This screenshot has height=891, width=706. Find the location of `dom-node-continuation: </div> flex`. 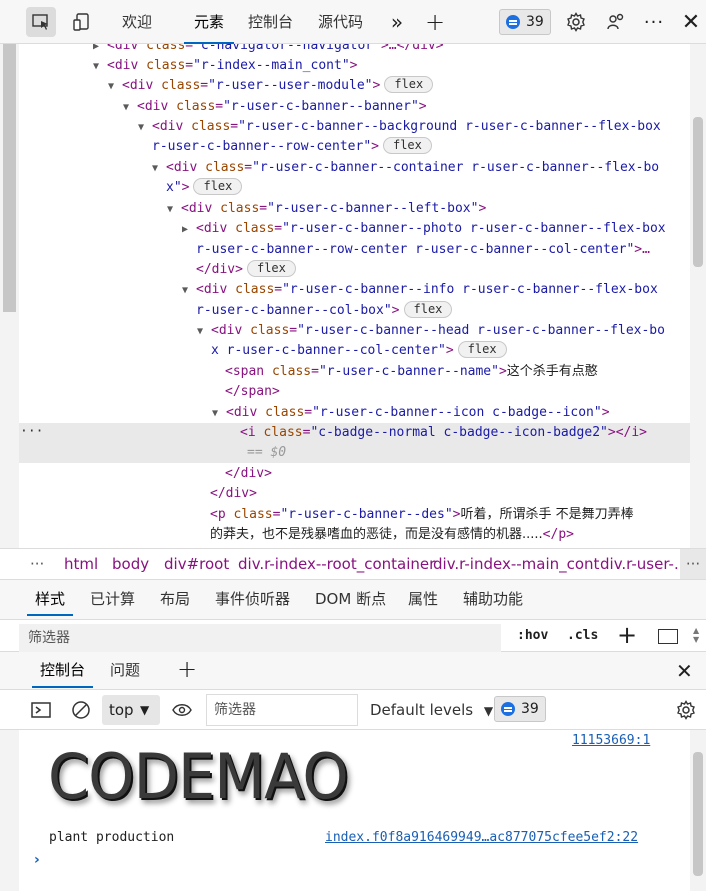

dom-node-continuation: </div> flex is located at coordinates (246, 270).